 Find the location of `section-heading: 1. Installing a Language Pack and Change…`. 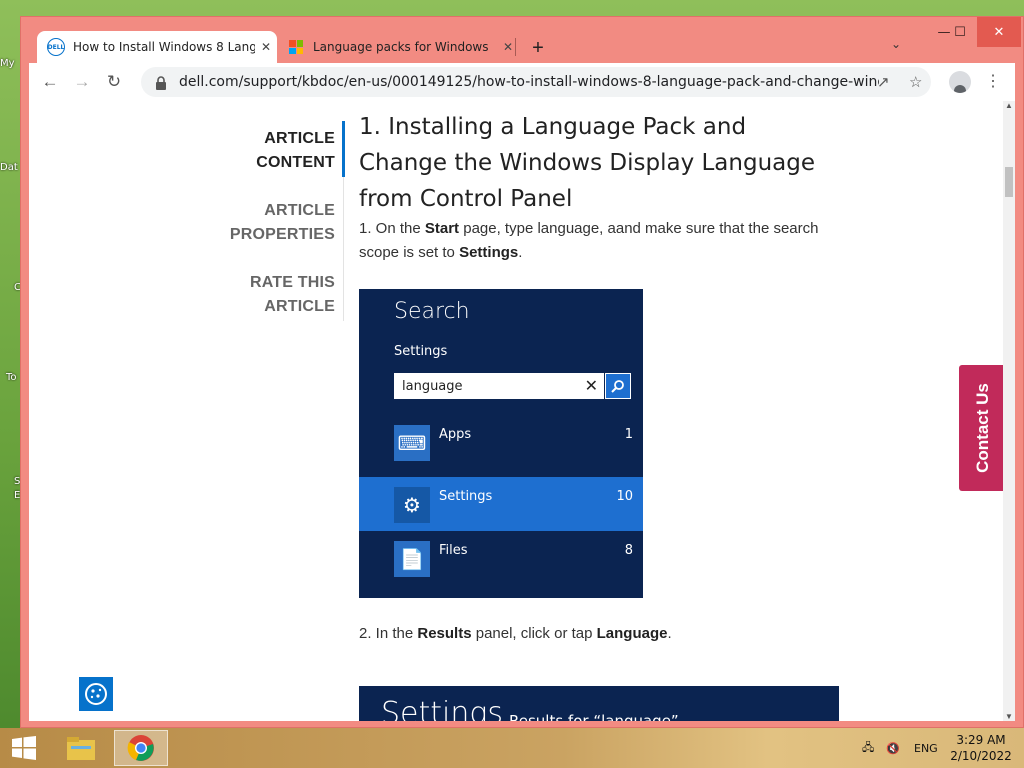

section-heading: 1. Installing a Language Pack and Change… is located at coordinates (587, 163).